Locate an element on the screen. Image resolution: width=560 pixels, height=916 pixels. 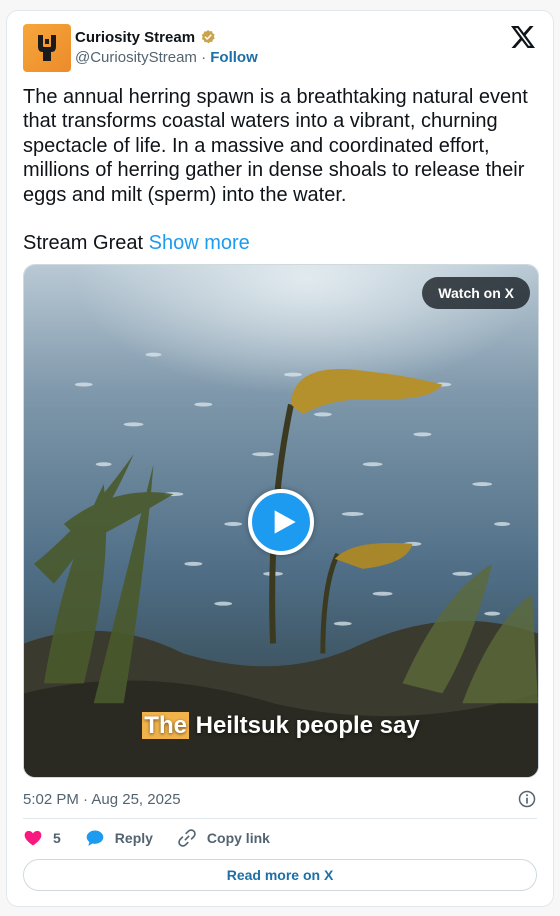
caption-highlight: The is located at coordinates (165, 725).